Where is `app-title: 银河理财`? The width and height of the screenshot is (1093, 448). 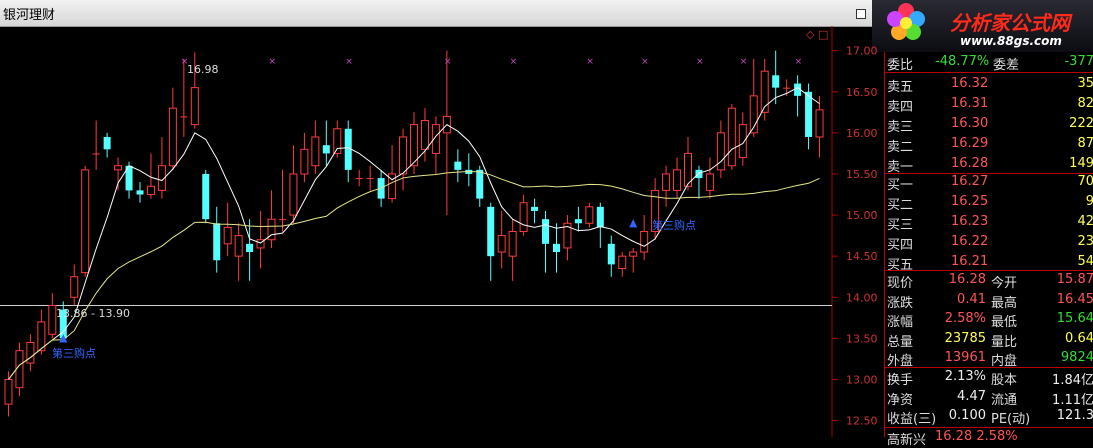 app-title: 银河理财 is located at coordinates (29, 15).